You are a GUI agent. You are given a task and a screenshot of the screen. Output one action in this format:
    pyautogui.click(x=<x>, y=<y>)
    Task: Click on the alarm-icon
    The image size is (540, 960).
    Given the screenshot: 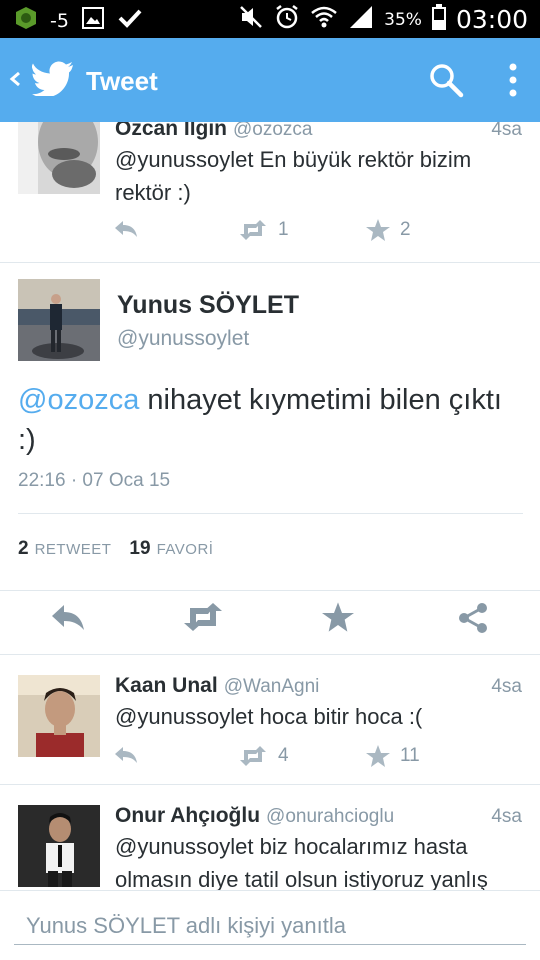 What is the action you would take?
    pyautogui.click(x=287, y=19)
    